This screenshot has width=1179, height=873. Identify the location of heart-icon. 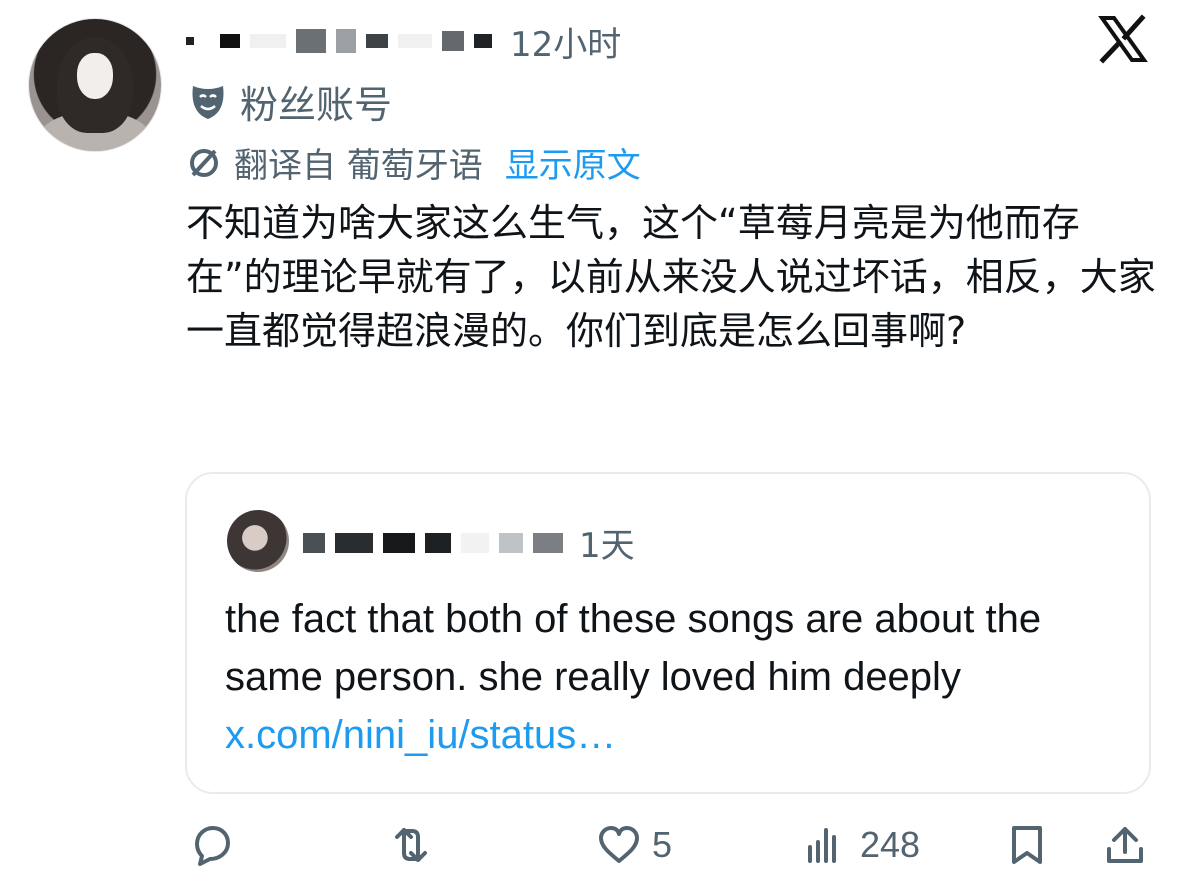
(619, 844).